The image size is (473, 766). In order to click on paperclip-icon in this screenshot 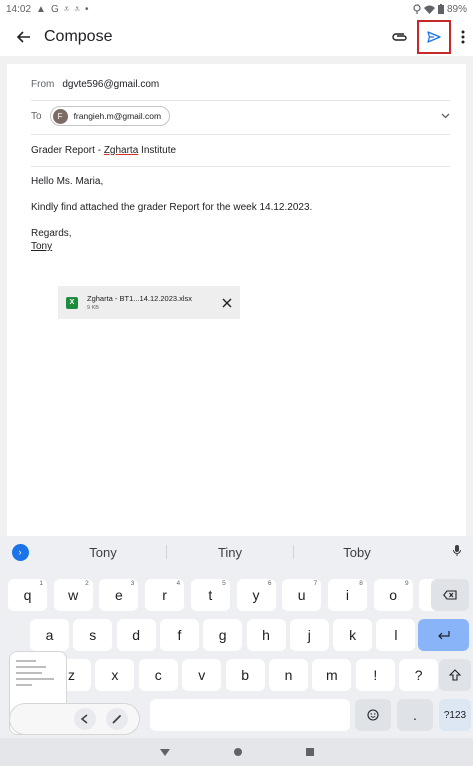, I will do `click(399, 37)`.